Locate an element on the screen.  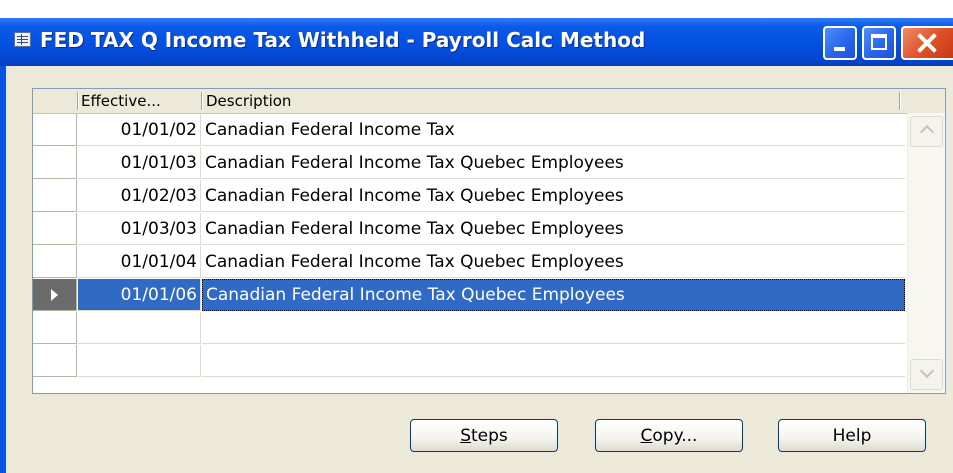
scroll-up-icon is located at coordinates (926, 131).